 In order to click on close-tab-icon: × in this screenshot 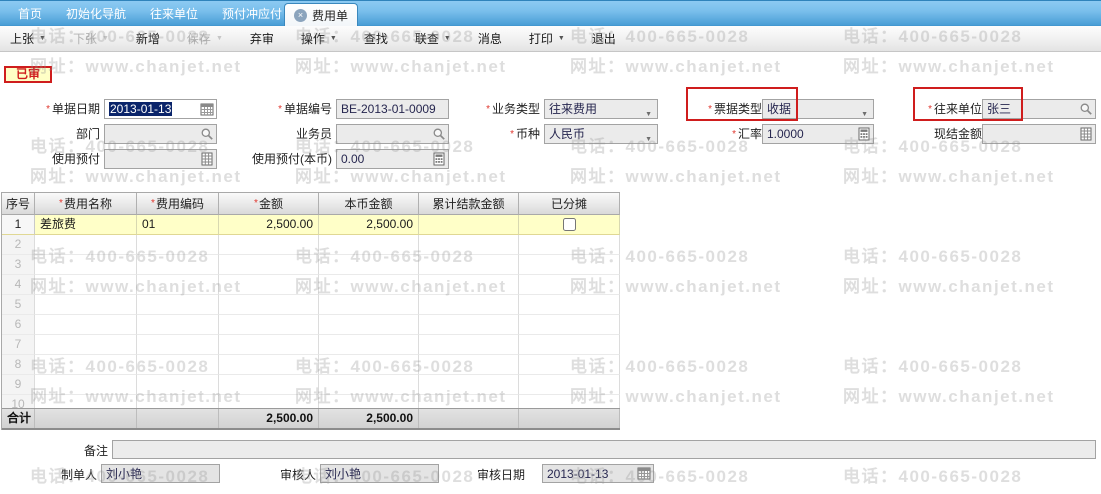, I will do `click(300, 15)`.